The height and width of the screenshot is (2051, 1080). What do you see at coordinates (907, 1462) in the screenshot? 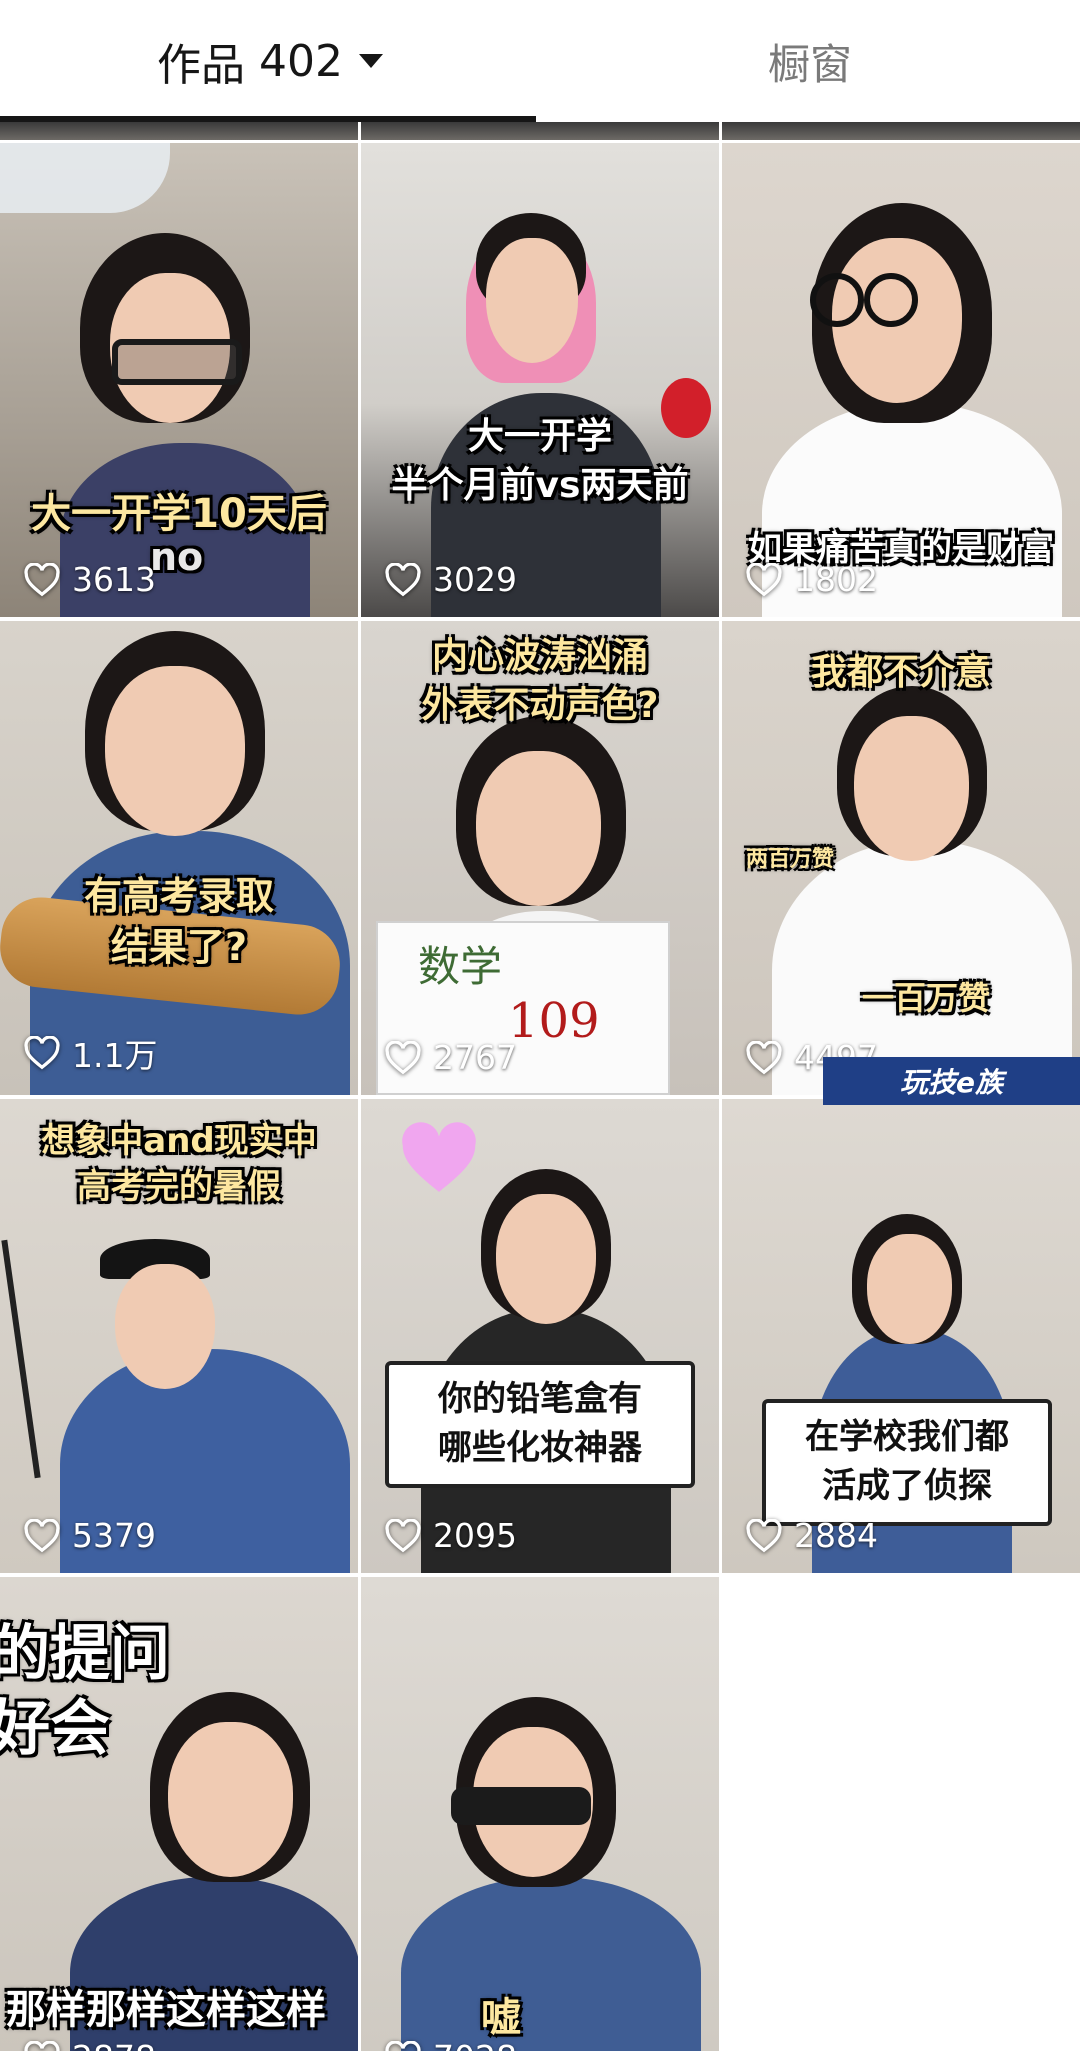
I see `video-caption: 在学校我们都 活成了侦探` at bounding box center [907, 1462].